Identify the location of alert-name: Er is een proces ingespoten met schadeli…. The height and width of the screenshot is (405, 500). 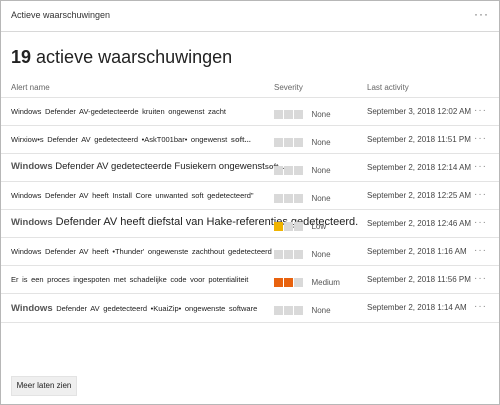
(142, 279).